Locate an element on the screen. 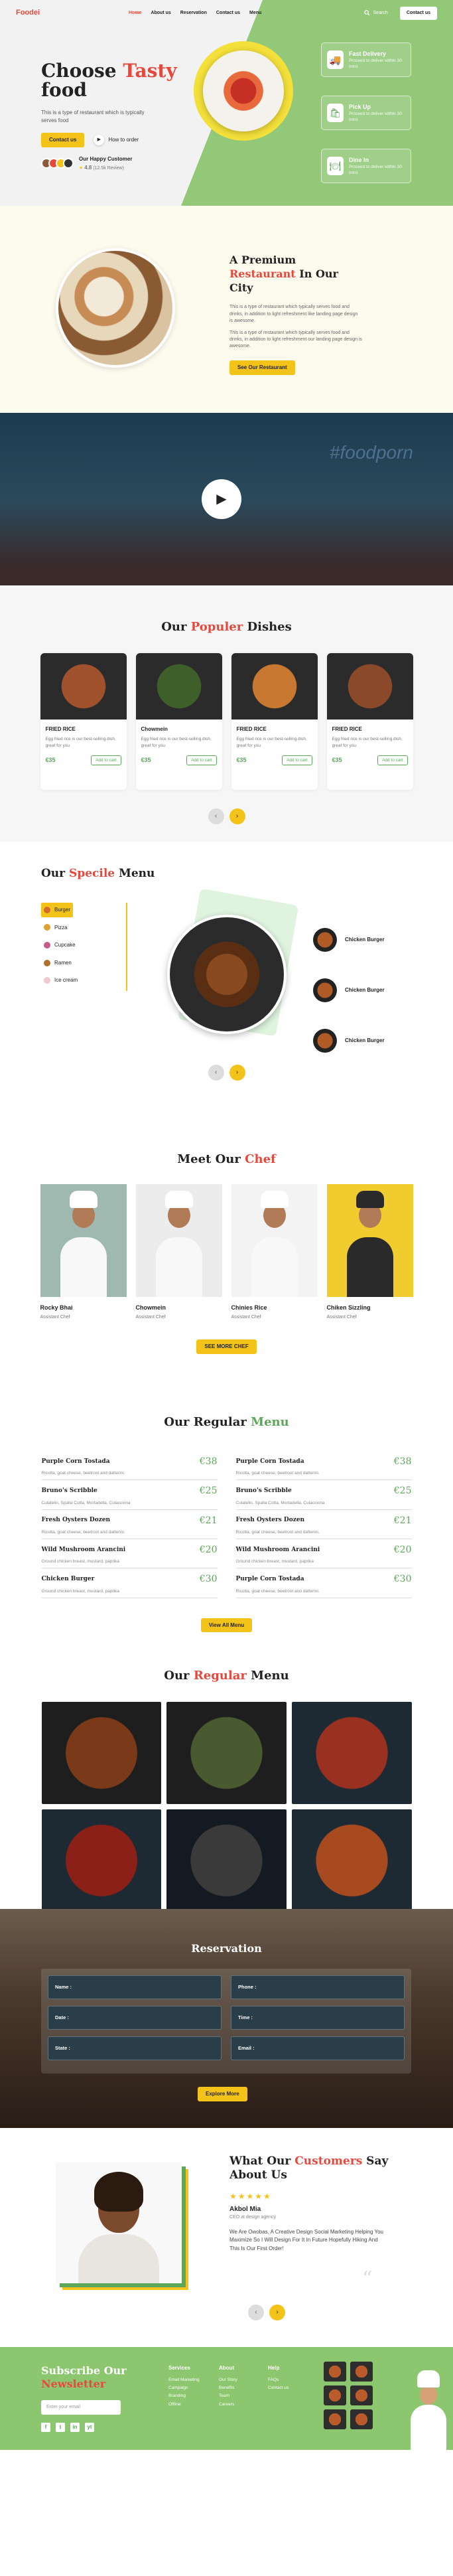 The image size is (453, 2576). footer-link: Branding is located at coordinates (184, 2396).